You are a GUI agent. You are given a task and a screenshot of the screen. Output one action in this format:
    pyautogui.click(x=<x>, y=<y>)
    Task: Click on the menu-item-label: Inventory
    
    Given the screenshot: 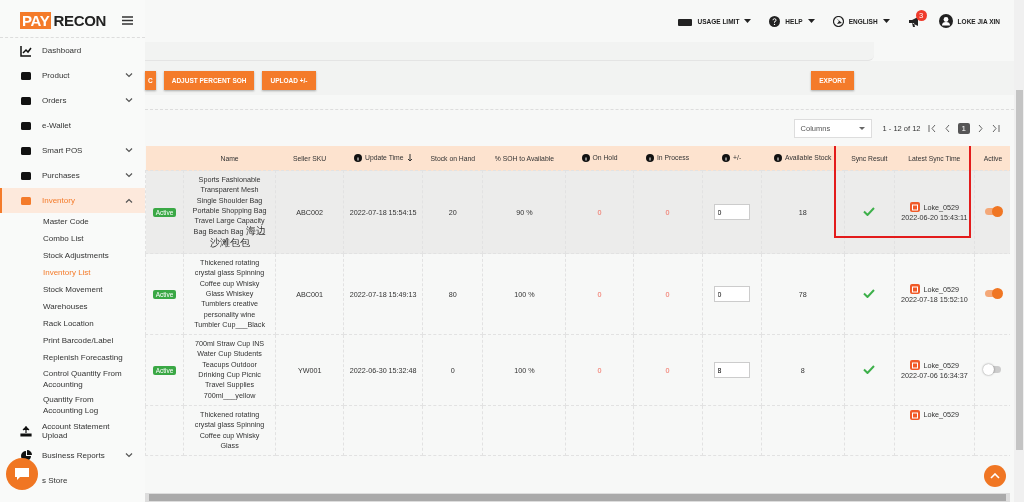 What is the action you would take?
    pyautogui.click(x=59, y=200)
    